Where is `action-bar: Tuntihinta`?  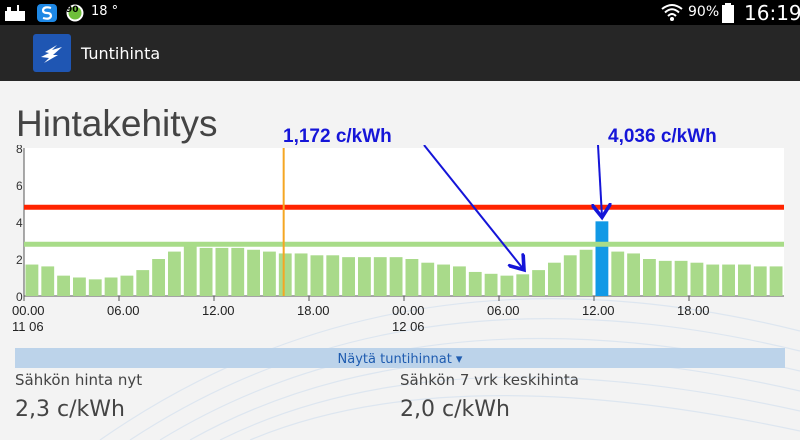
action-bar: Tuntihinta is located at coordinates (400, 53).